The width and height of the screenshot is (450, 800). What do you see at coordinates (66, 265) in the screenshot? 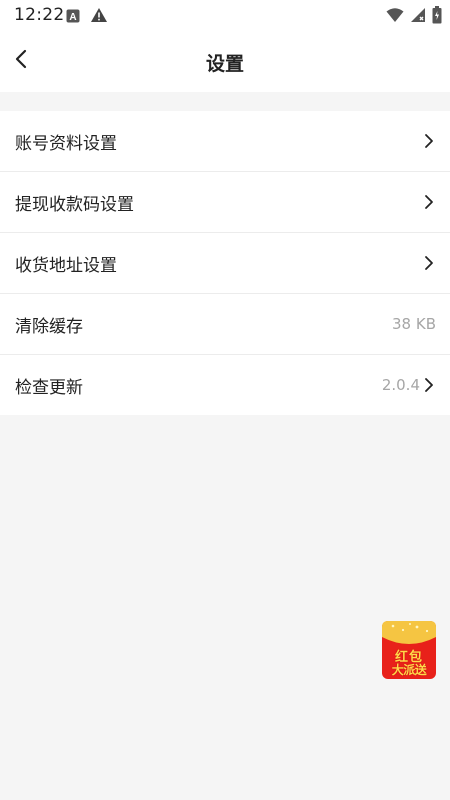
I see `settings-row-label: 收货地址设置` at bounding box center [66, 265].